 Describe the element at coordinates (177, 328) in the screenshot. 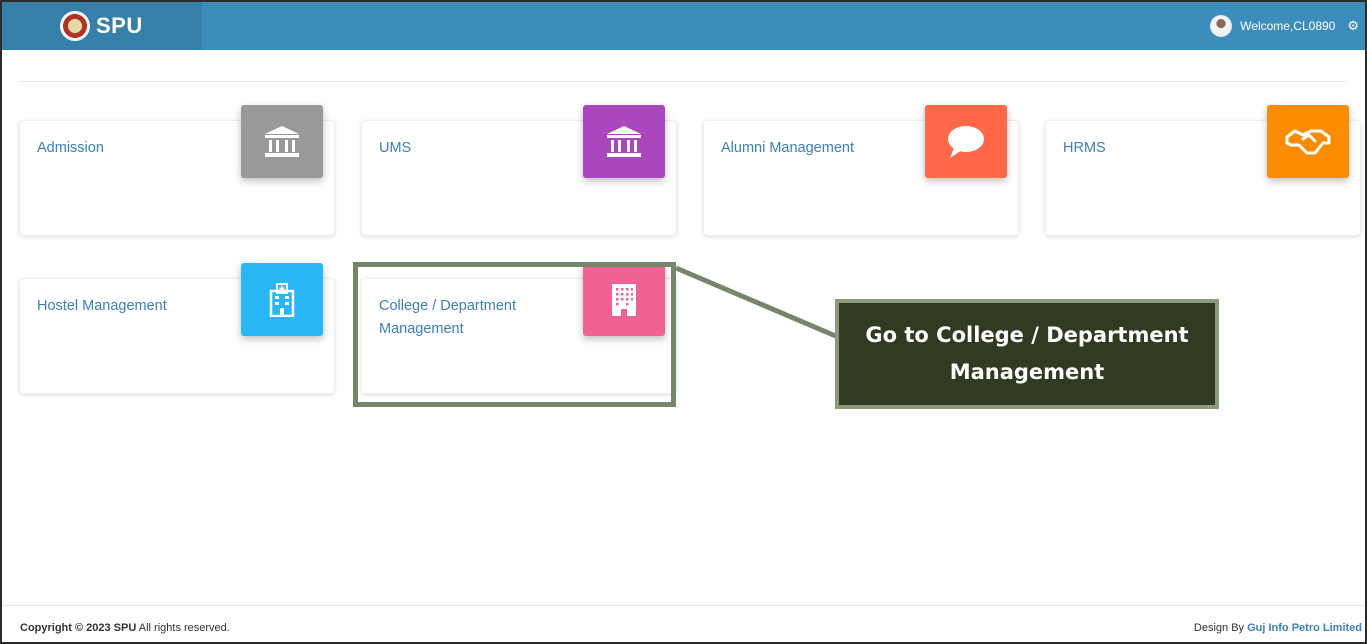

I see `module-card-hostel-management: Hostel Management` at that location.